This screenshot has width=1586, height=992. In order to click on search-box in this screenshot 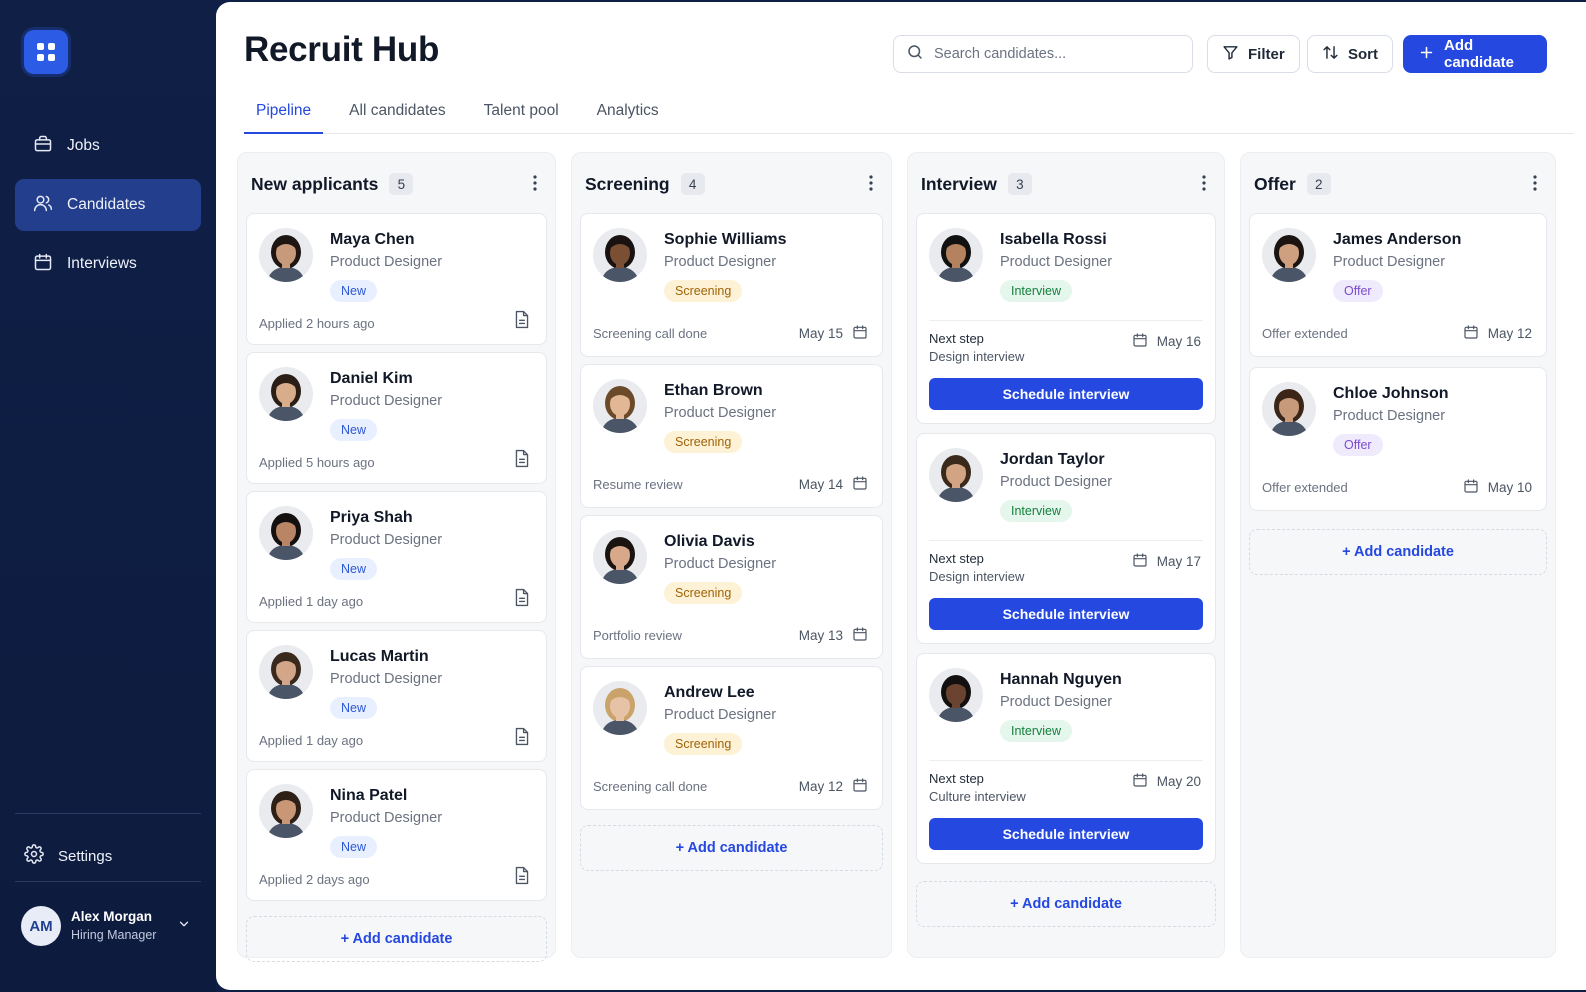, I will do `click(1043, 54)`.